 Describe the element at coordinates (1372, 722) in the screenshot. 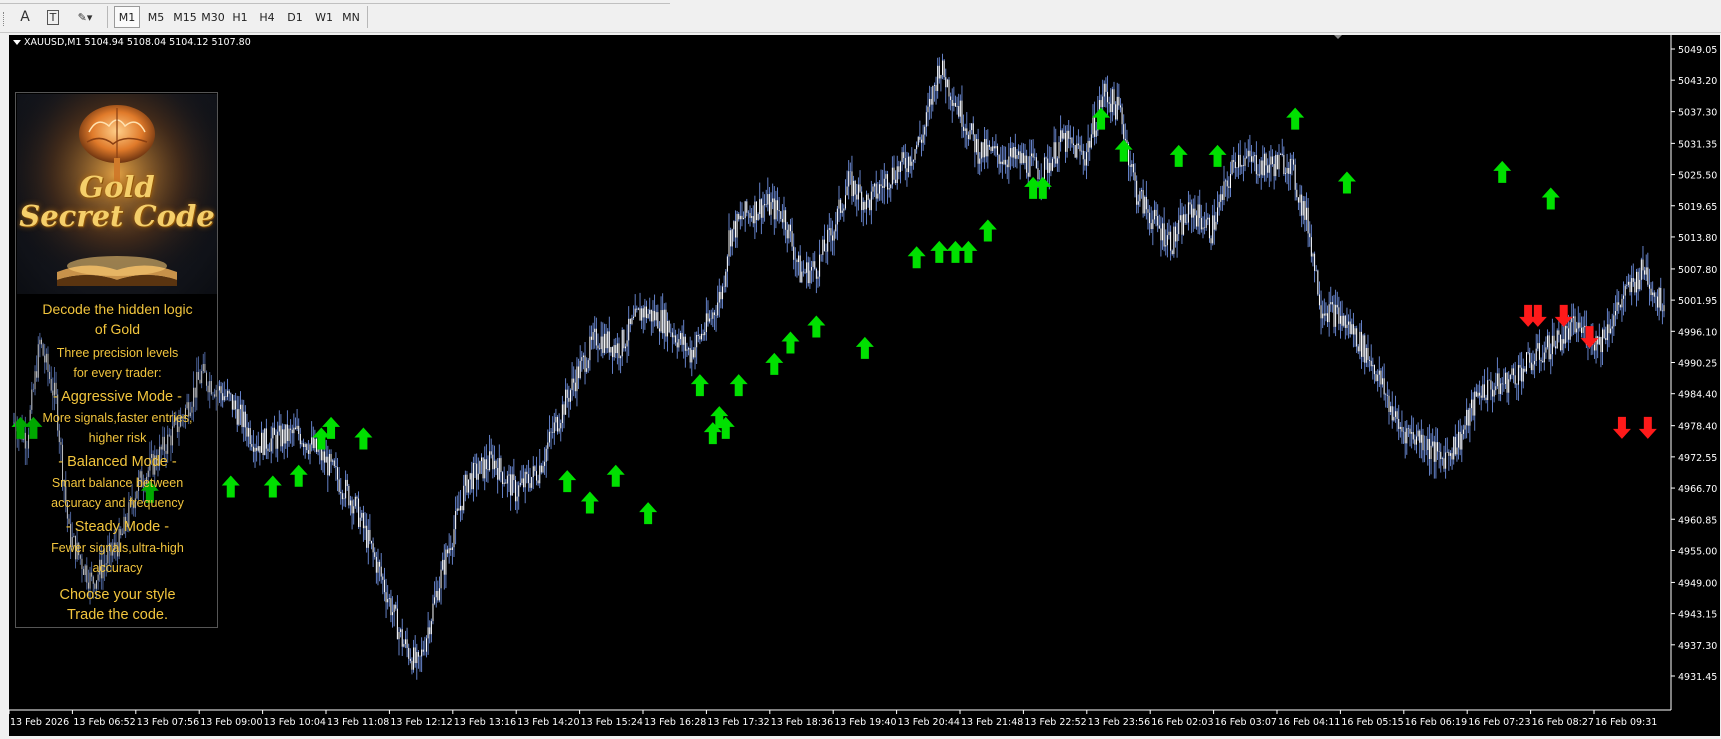

I see `time-tick-label: 16 Feb 05:15` at that location.